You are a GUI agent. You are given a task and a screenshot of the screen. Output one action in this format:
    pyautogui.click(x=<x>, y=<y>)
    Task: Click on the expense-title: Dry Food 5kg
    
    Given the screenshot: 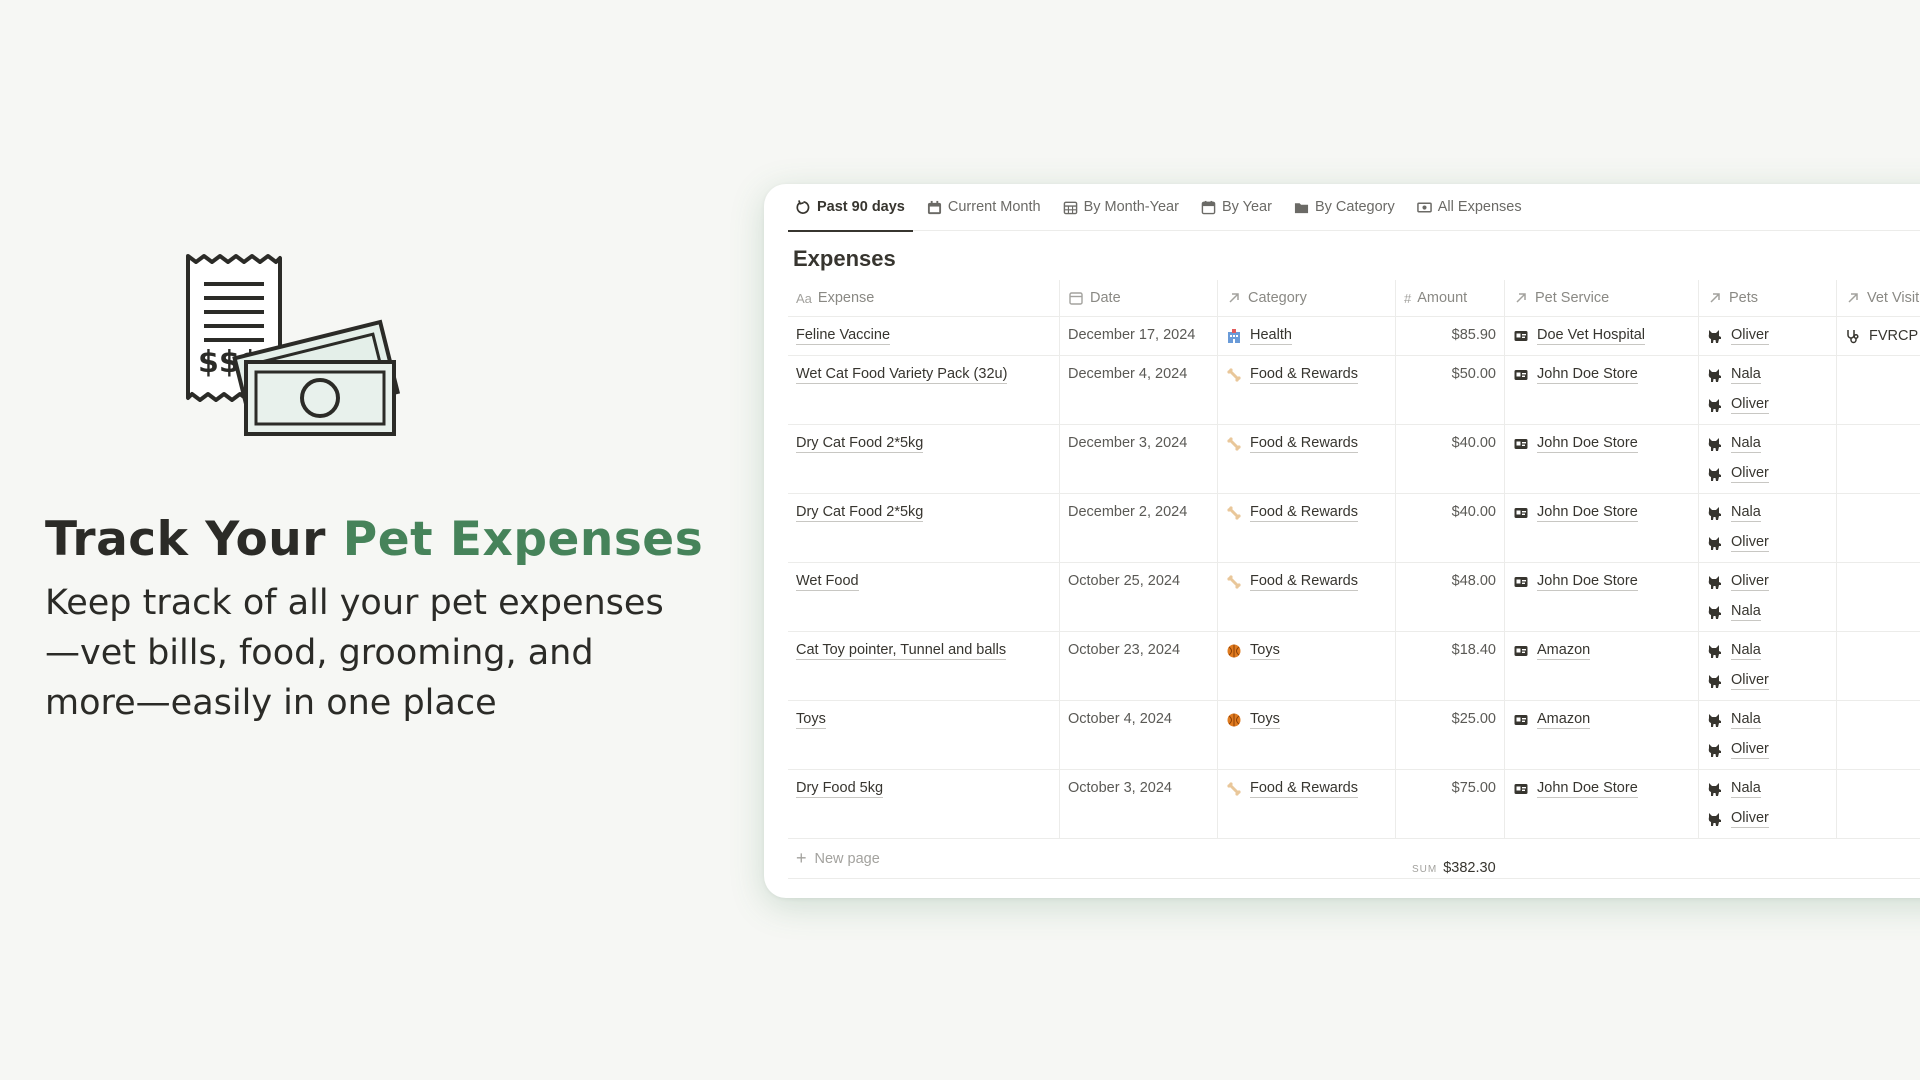 What is the action you would take?
    pyautogui.click(x=840, y=789)
    